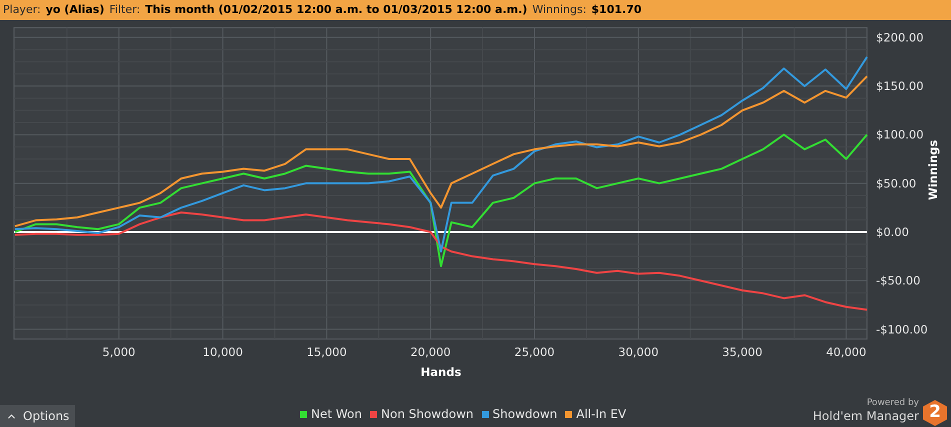 Image resolution: width=951 pixels, height=427 pixels. I want to click on x-tick-label: 30,000, so click(638, 352).